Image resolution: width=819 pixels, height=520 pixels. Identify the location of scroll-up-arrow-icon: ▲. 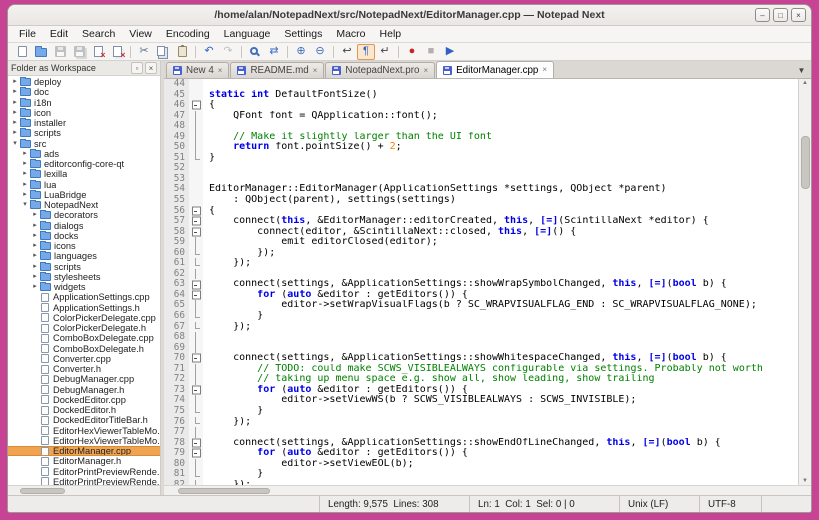
(805, 83).